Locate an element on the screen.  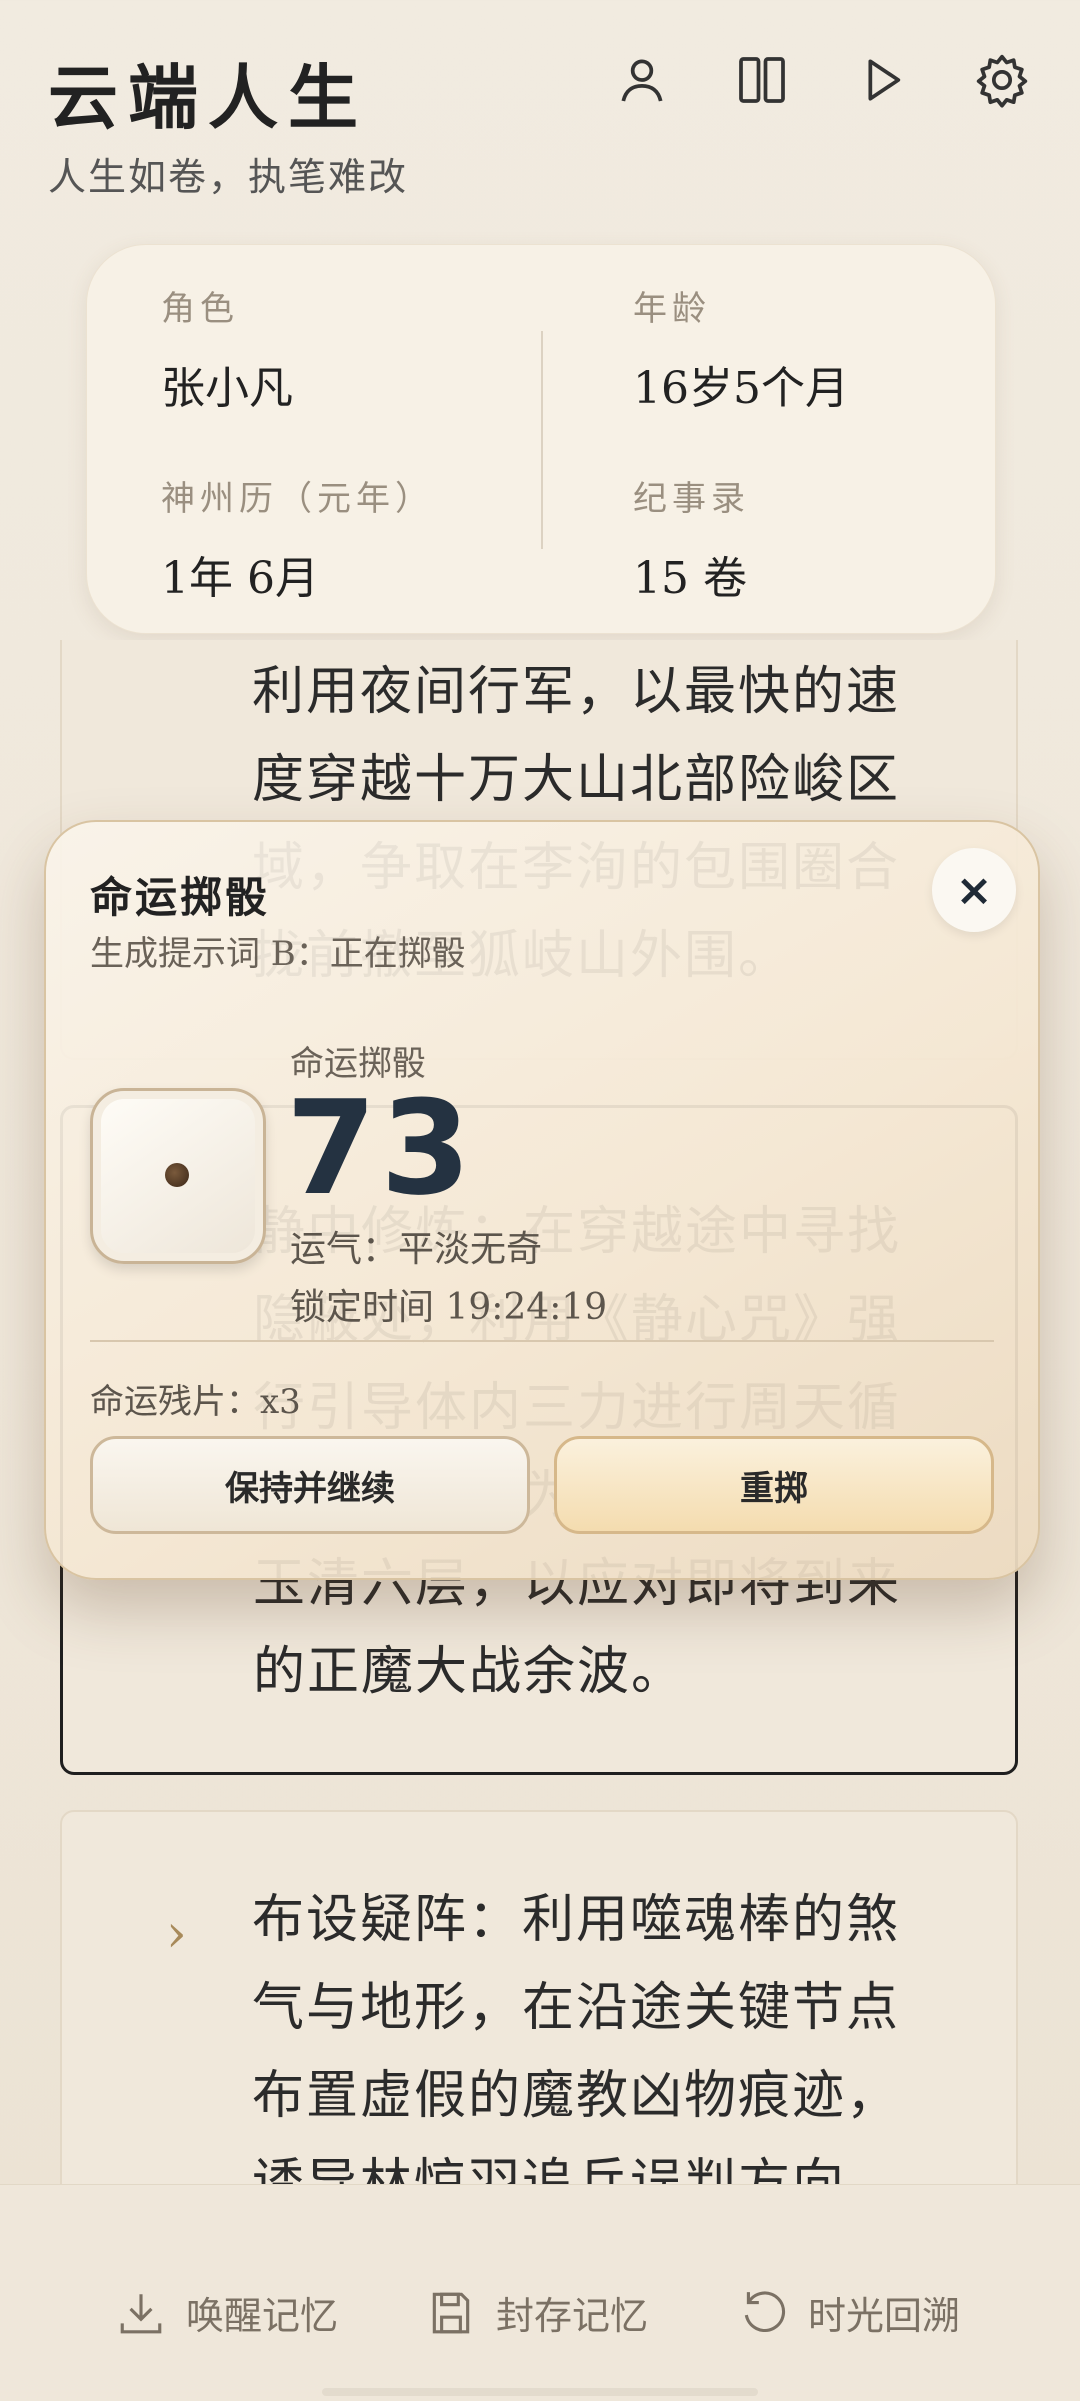
bottom-action-bar: 唤醒记忆 封存记忆 时光回溯 is located at coordinates (540, 2292).